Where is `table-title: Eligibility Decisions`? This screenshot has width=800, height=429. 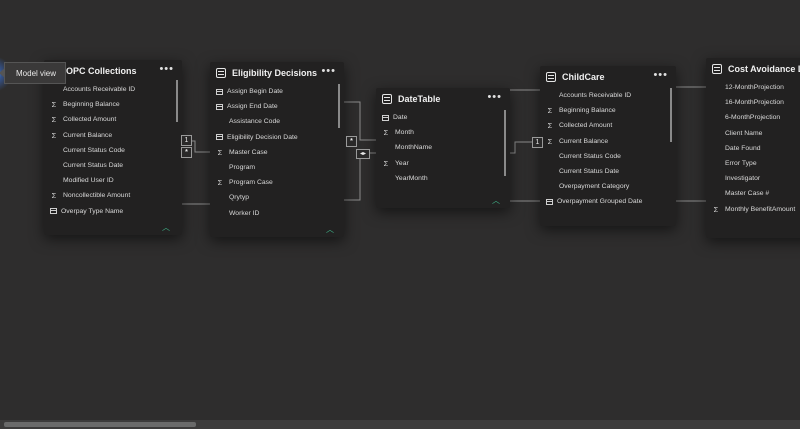 table-title: Eligibility Decisions is located at coordinates (275, 73).